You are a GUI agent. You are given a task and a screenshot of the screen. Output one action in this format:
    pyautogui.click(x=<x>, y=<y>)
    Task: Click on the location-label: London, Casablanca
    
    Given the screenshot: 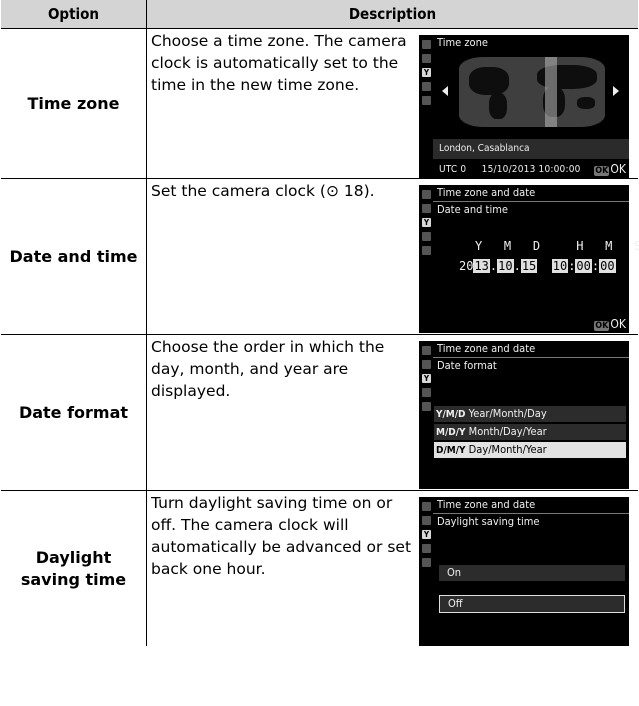 What is the action you would take?
    pyautogui.click(x=531, y=149)
    